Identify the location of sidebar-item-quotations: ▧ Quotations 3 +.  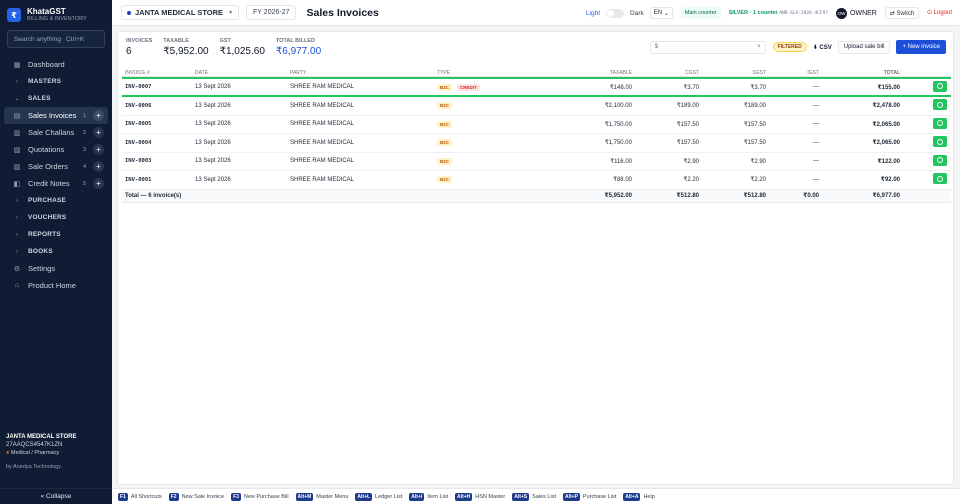
(56, 149).